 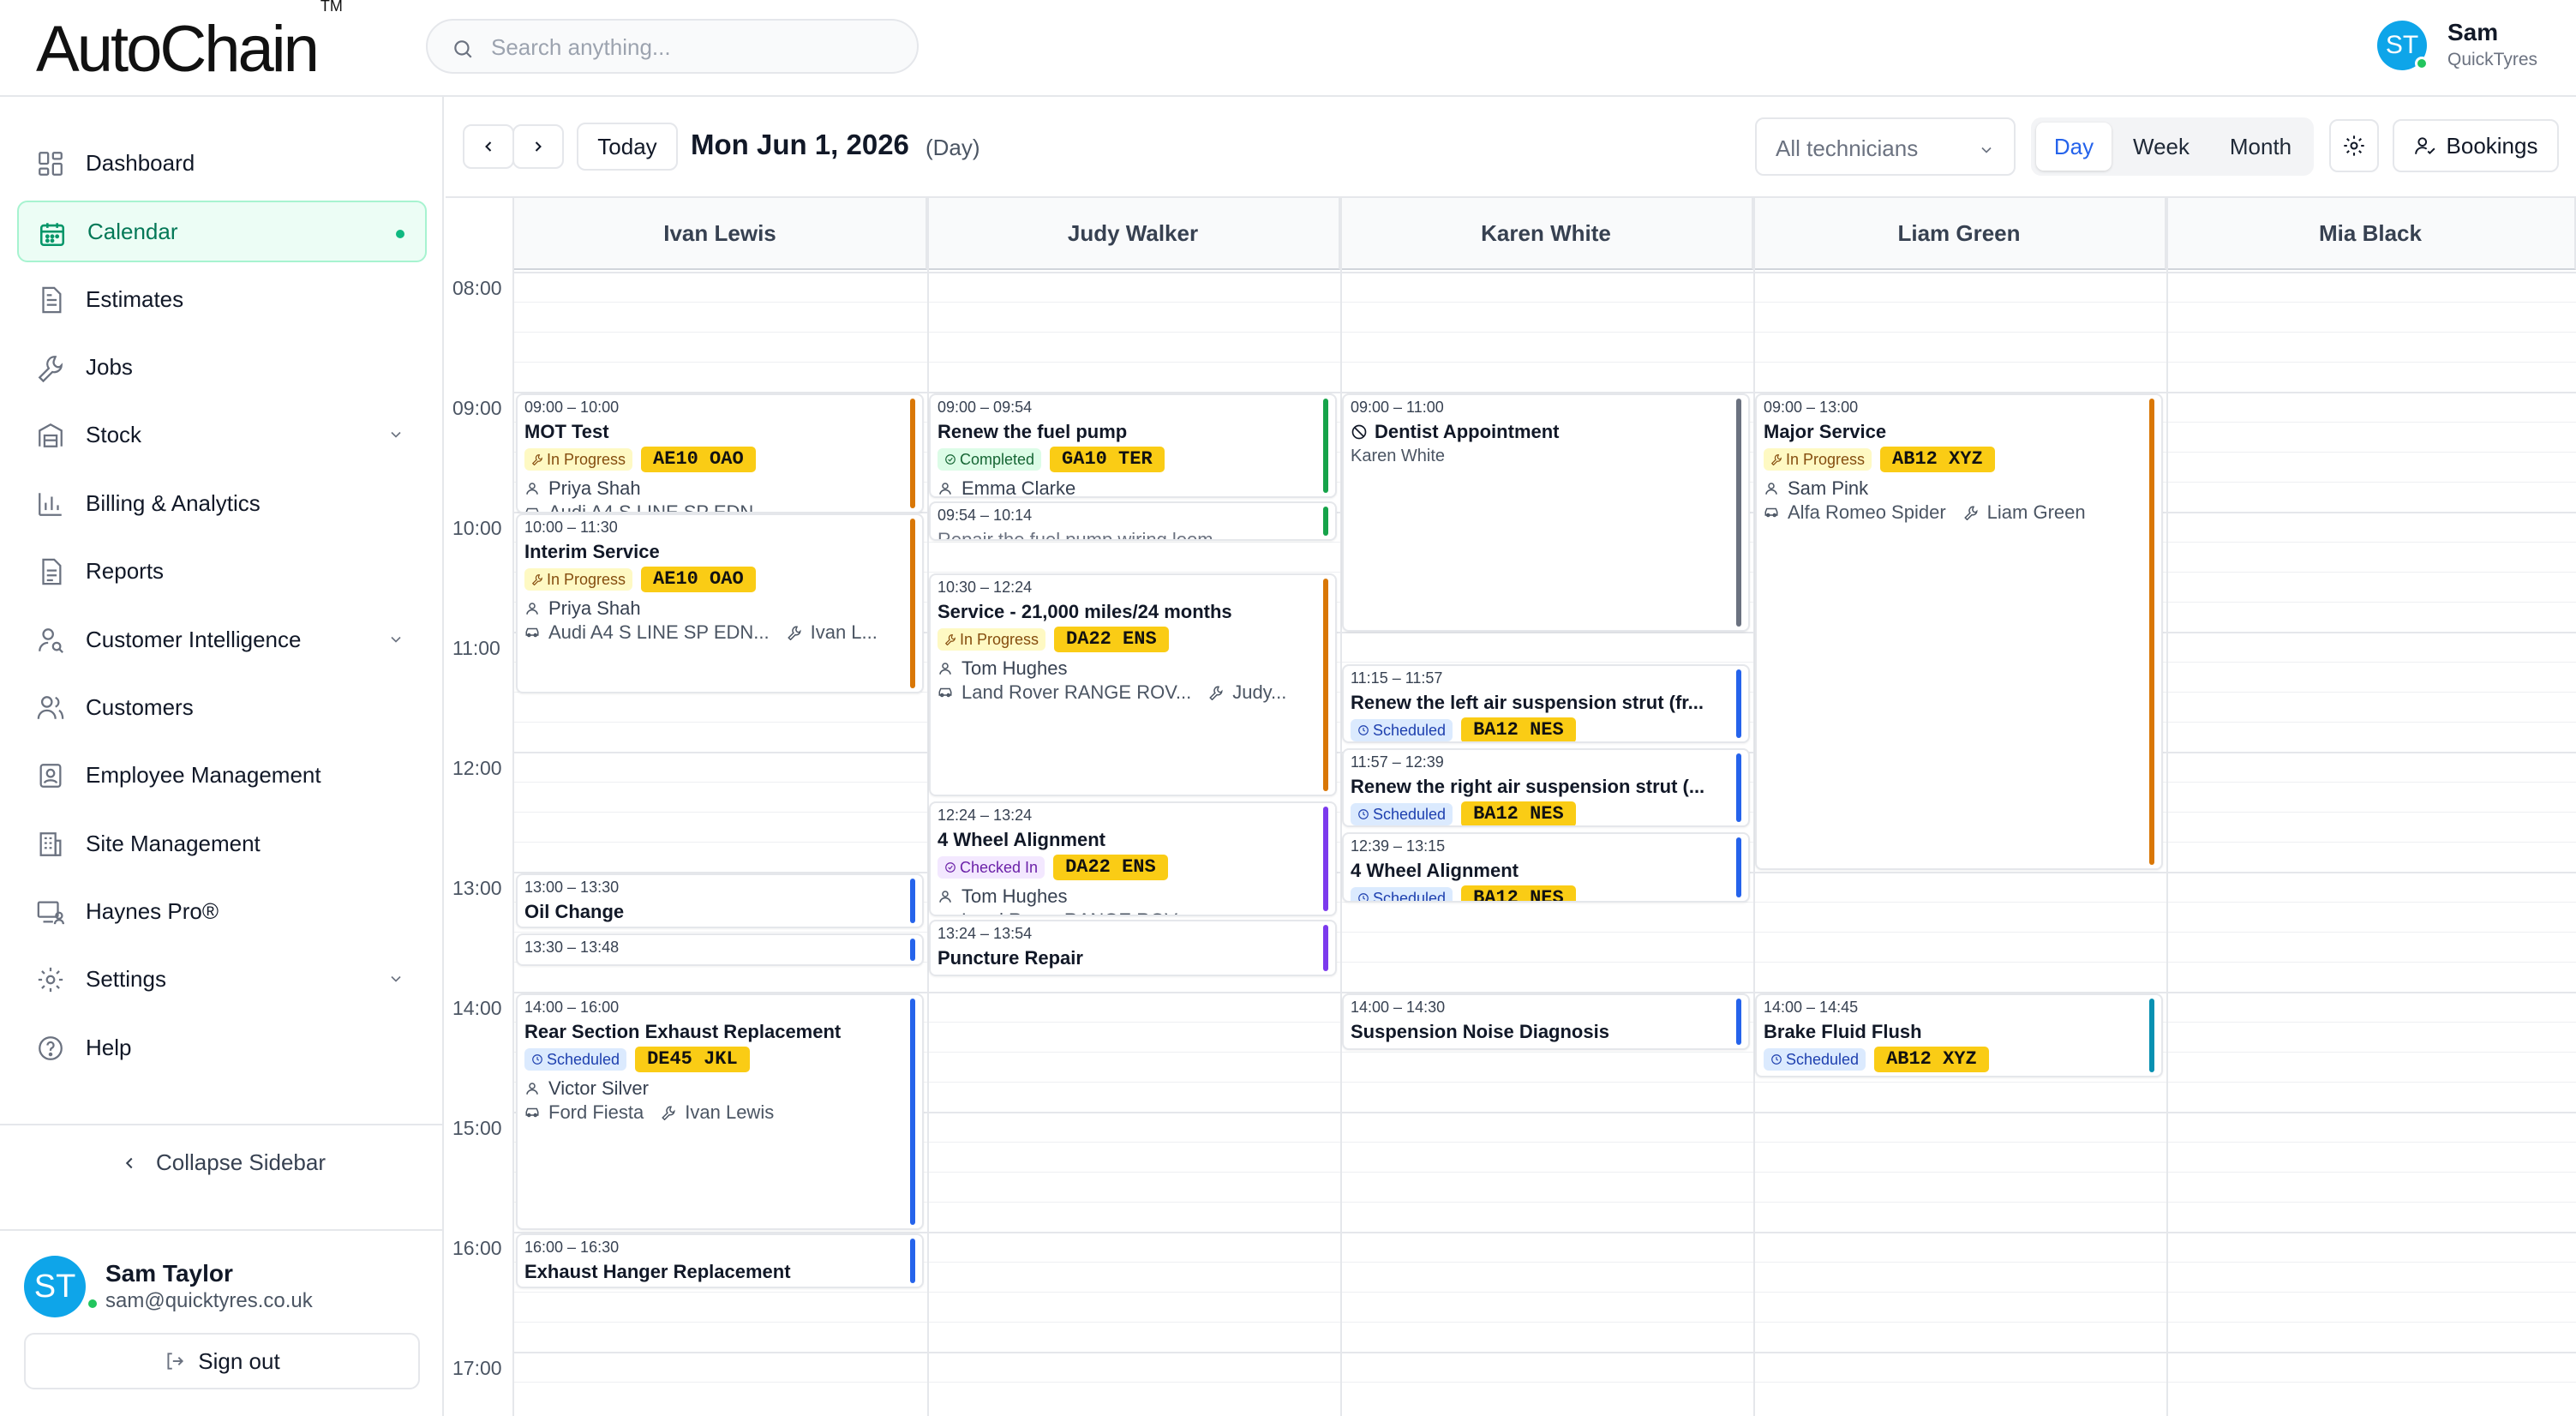 I want to click on event-card-suspension-noise-diagnosis: 14:00 – 14:30 Suspension Noise Diagnosis, so click(x=1546, y=1021).